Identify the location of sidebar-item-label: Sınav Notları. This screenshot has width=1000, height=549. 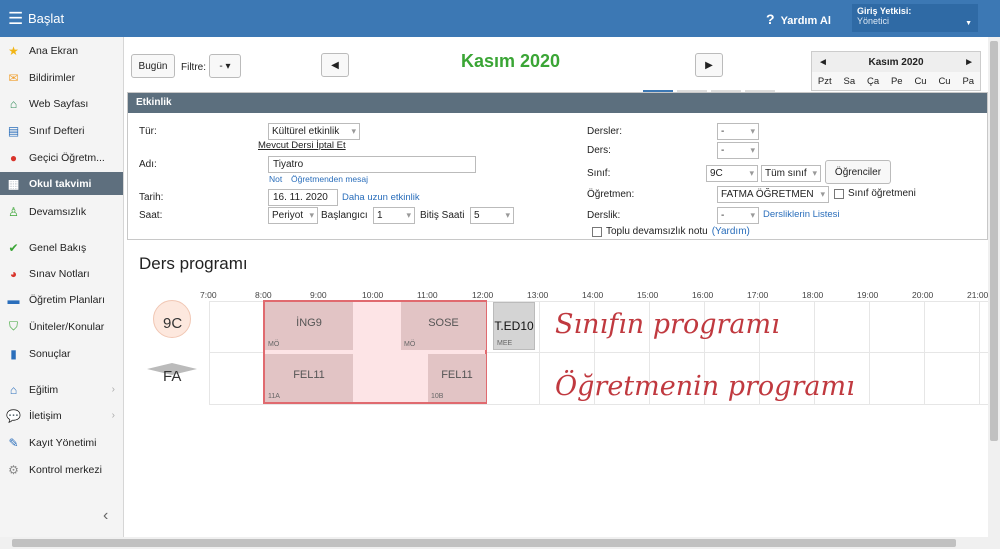
(59, 273).